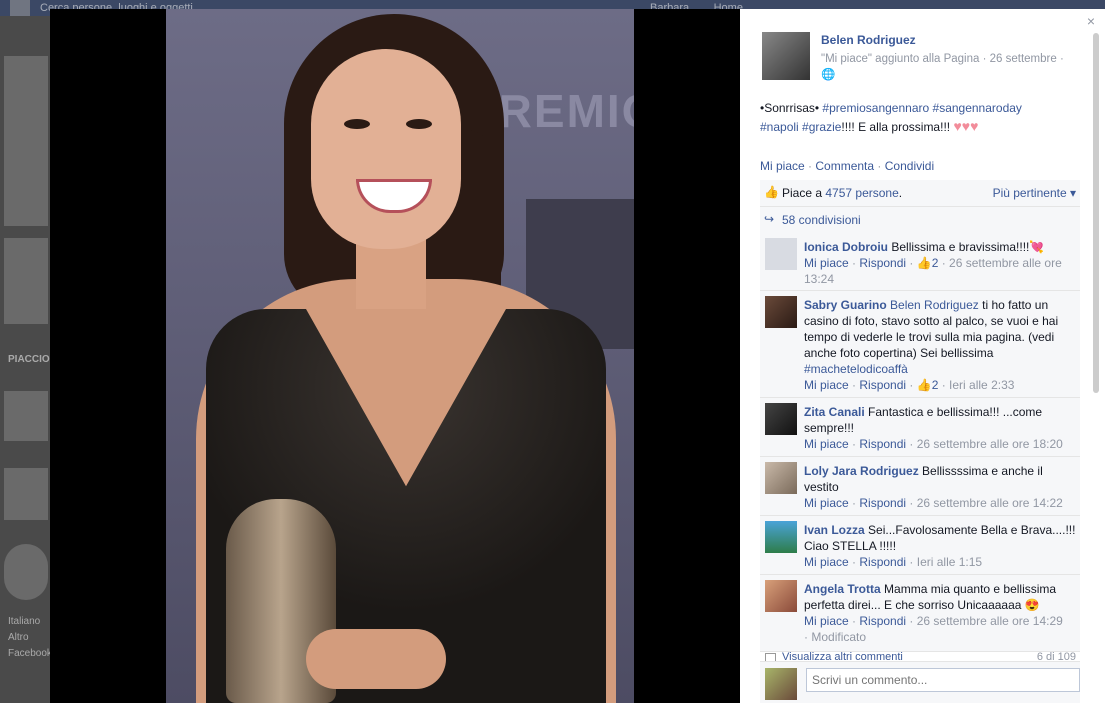 Image resolution: width=1105 pixels, height=703 pixels. Describe the element at coordinates (834, 530) in the screenshot. I see `commenter-name: Ivan Lozza` at that location.